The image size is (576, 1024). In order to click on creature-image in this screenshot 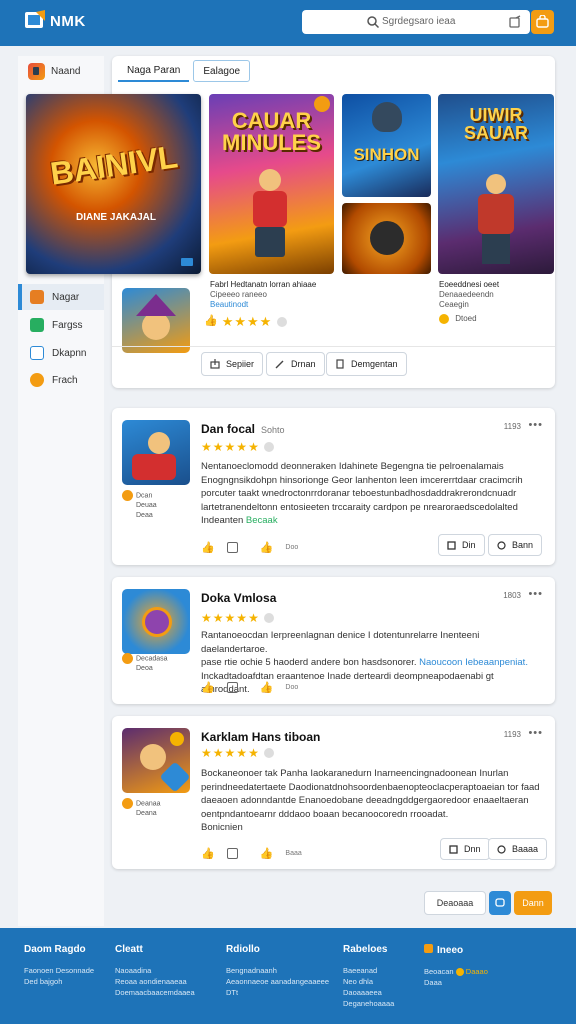, I will do `click(387, 238)`.